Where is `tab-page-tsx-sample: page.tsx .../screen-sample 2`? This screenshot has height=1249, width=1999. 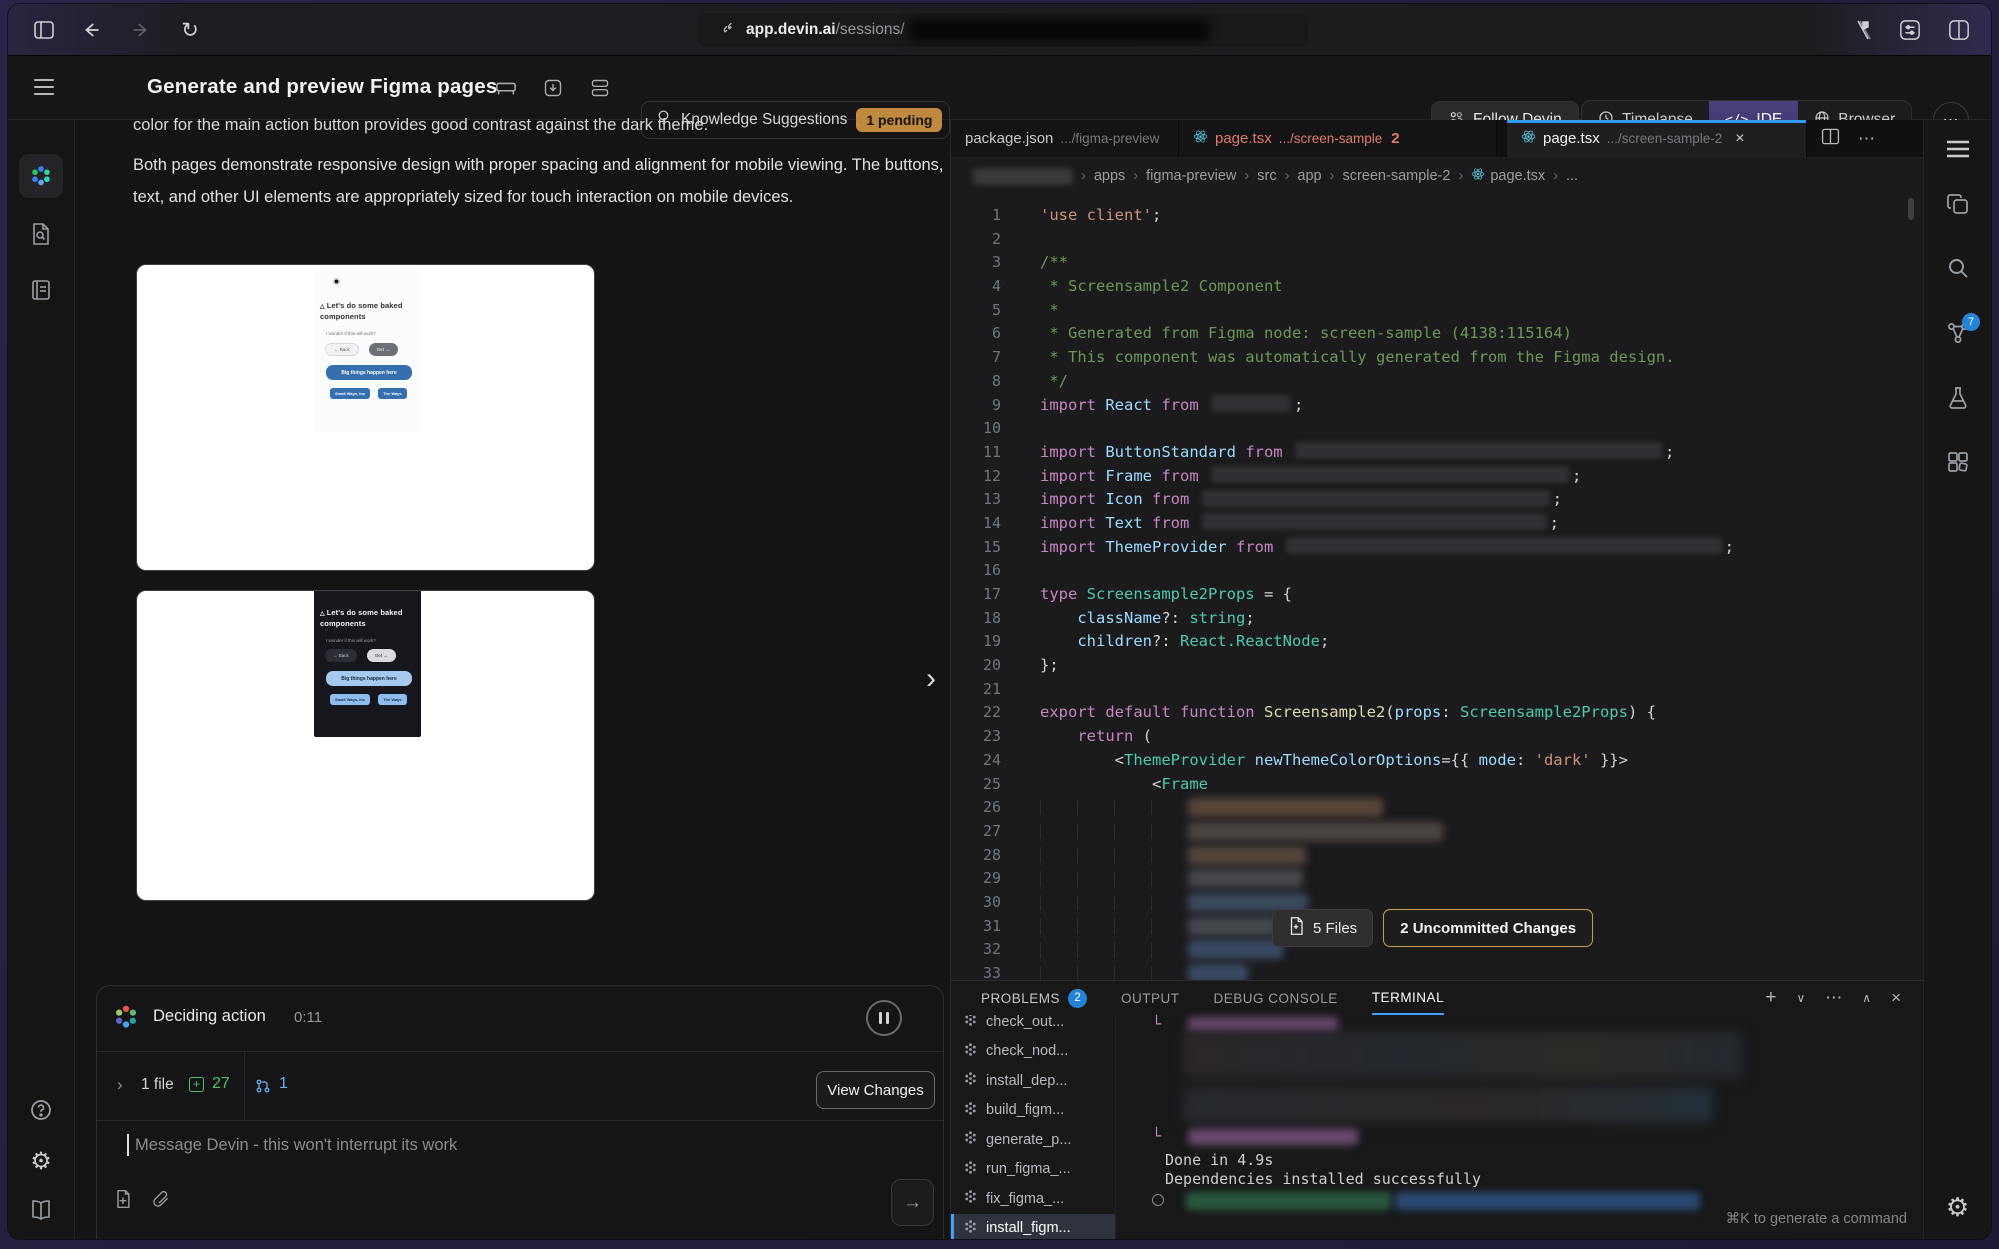
tab-page-tsx-sample: page.tsx .../screen-sample 2 is located at coordinates (1338, 138).